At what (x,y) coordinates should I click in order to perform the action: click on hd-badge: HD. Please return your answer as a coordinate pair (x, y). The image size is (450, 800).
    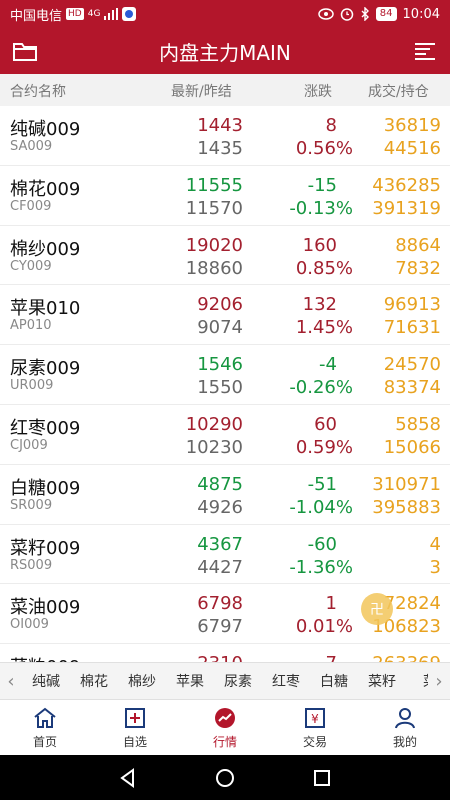
    Looking at the image, I should click on (75, 14).